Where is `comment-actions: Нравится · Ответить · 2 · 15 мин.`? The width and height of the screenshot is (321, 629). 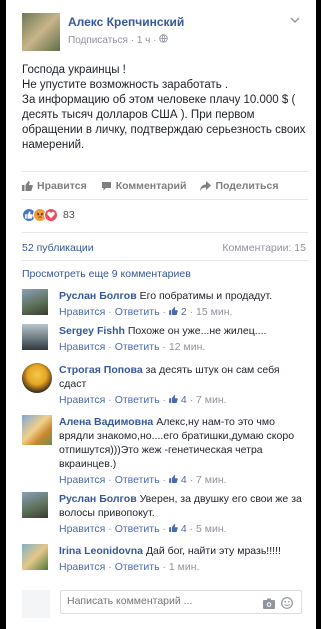 comment-actions: Нравится · Ответить · 2 · 15 мин. is located at coordinates (146, 312).